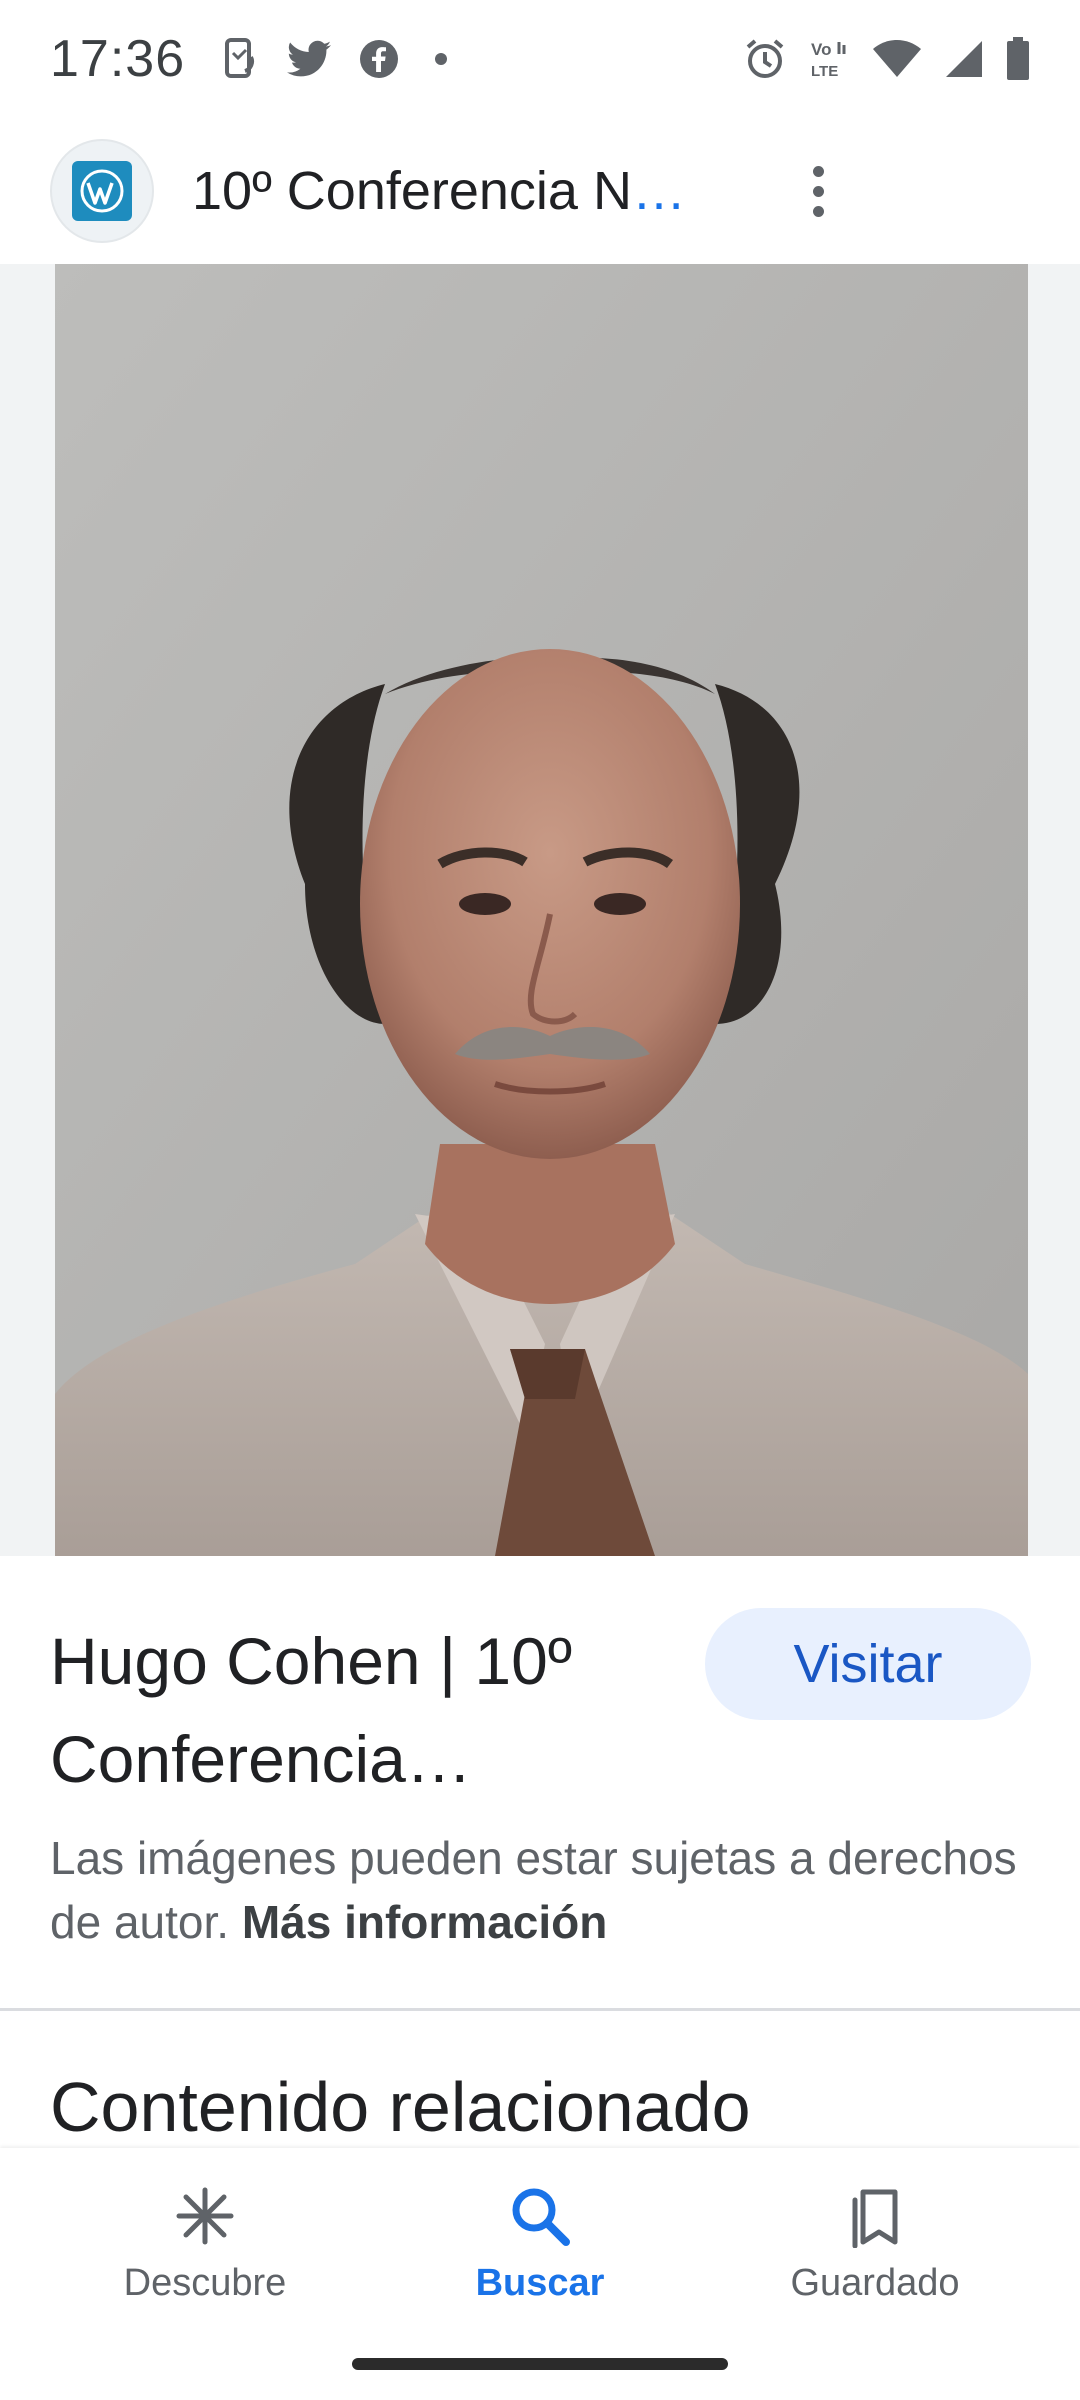 The image size is (1080, 2400). I want to click on nav-item-buscar: Buscar, so click(540, 2240).